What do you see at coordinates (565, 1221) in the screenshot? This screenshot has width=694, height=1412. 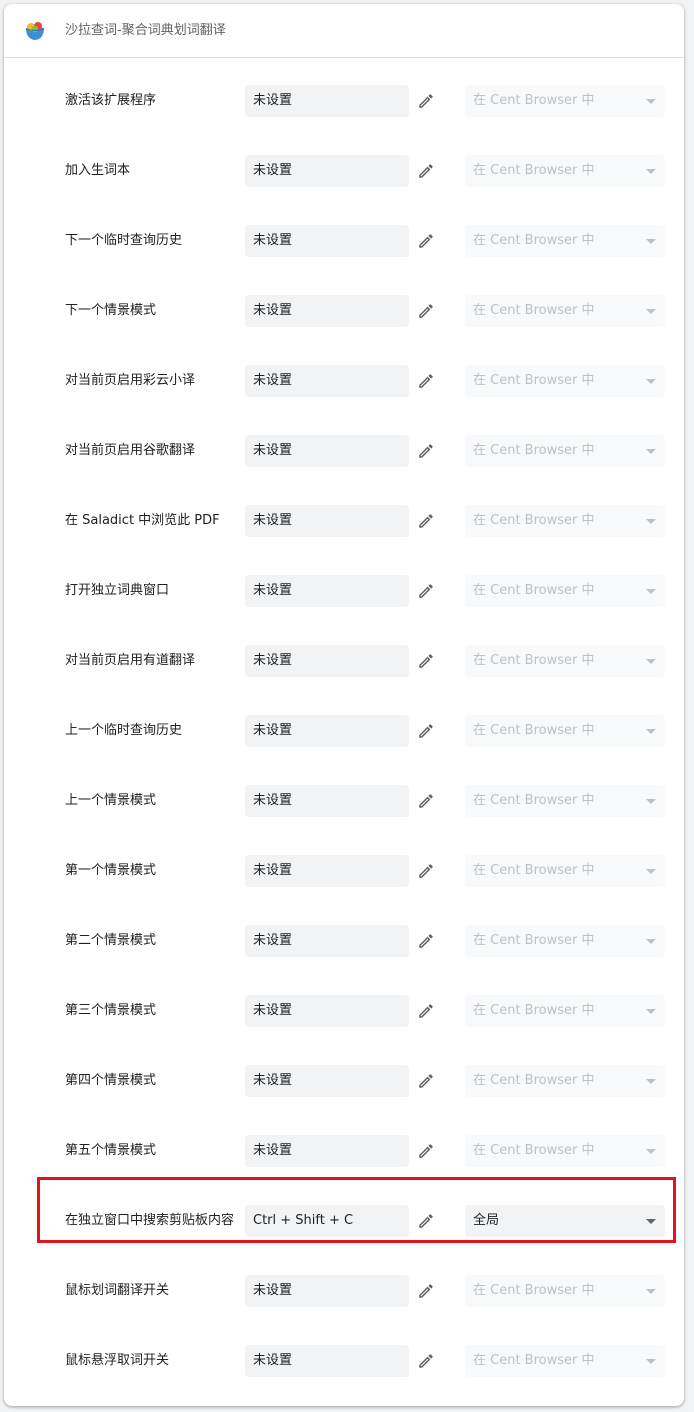 I see `shortcut-scope-select: 全局` at bounding box center [565, 1221].